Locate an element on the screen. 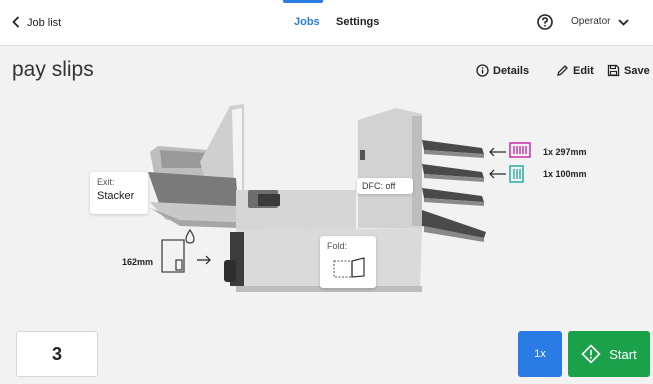  start-button: Start is located at coordinates (609, 354).